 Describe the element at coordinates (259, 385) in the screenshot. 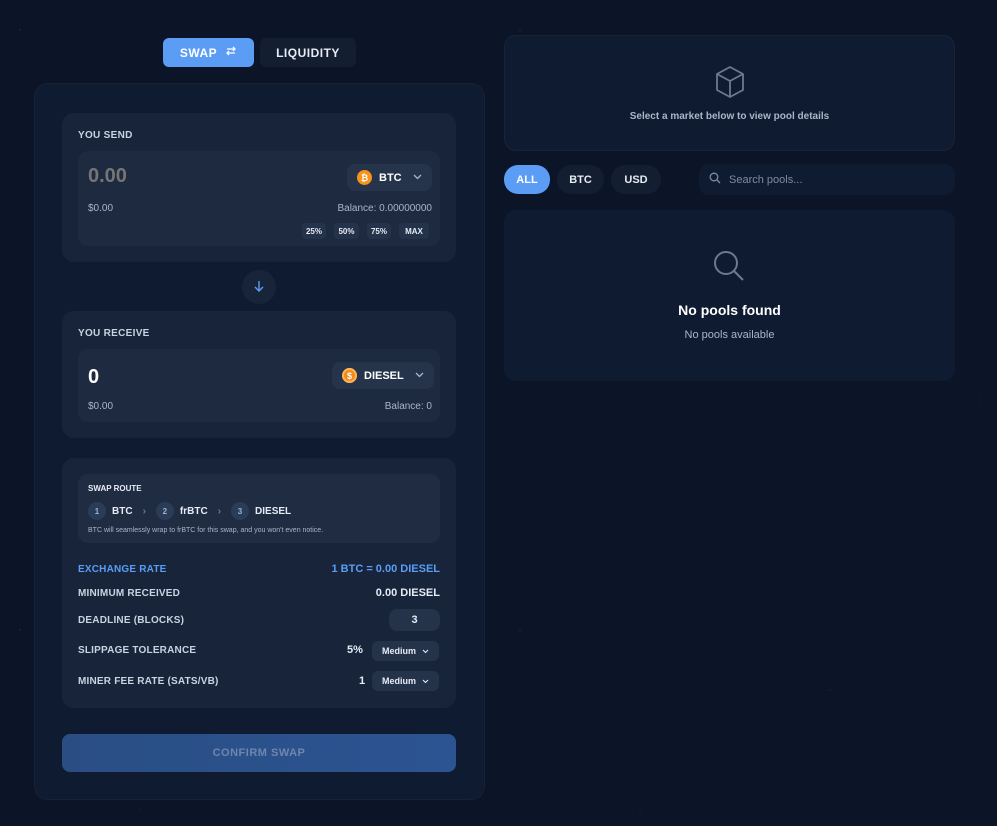

I see `receive-inner: 0 $ DIESEL $0.00 Balance: 0` at that location.